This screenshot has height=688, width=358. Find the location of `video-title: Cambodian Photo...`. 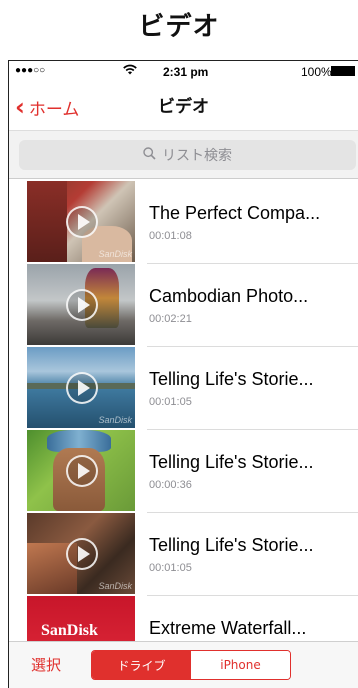

video-title: Cambodian Photo... is located at coordinates (229, 296).